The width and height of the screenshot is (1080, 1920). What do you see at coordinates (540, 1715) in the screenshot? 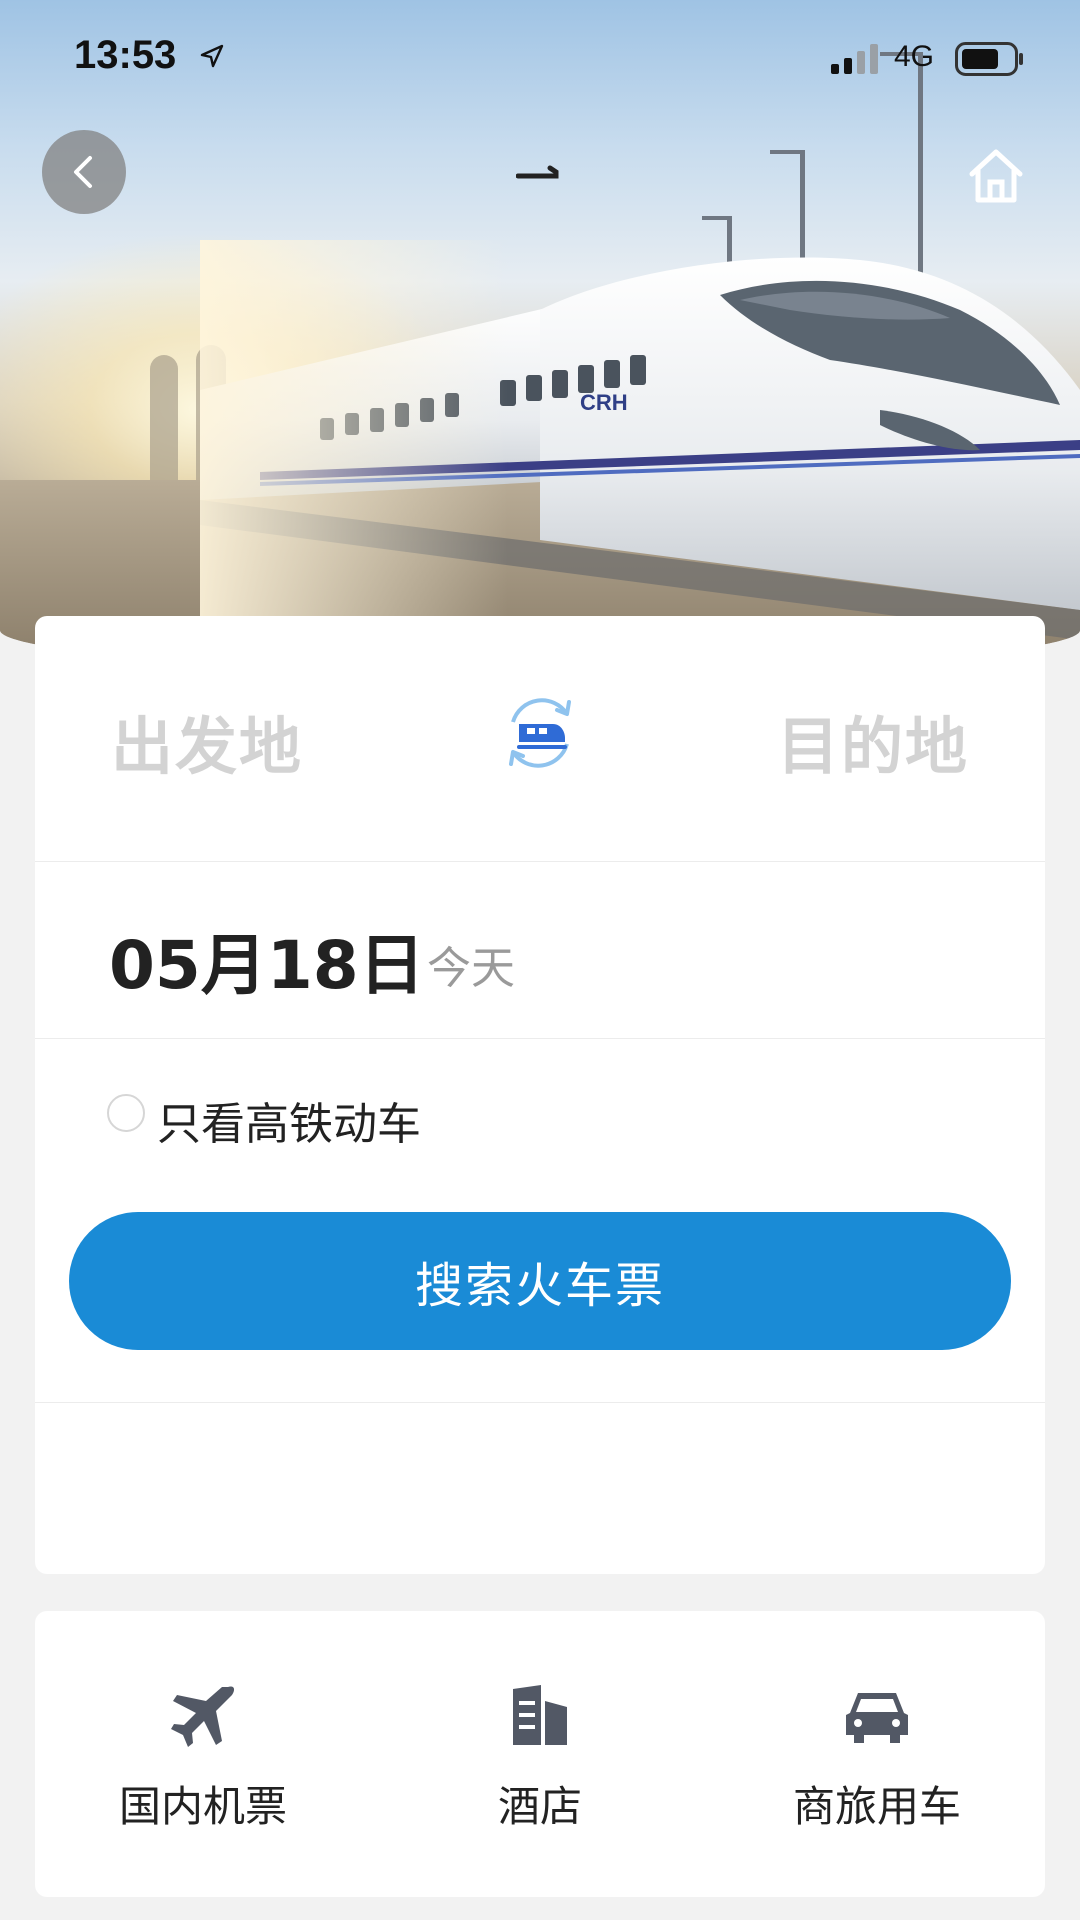
I see `hotel-building-icon` at bounding box center [540, 1715].